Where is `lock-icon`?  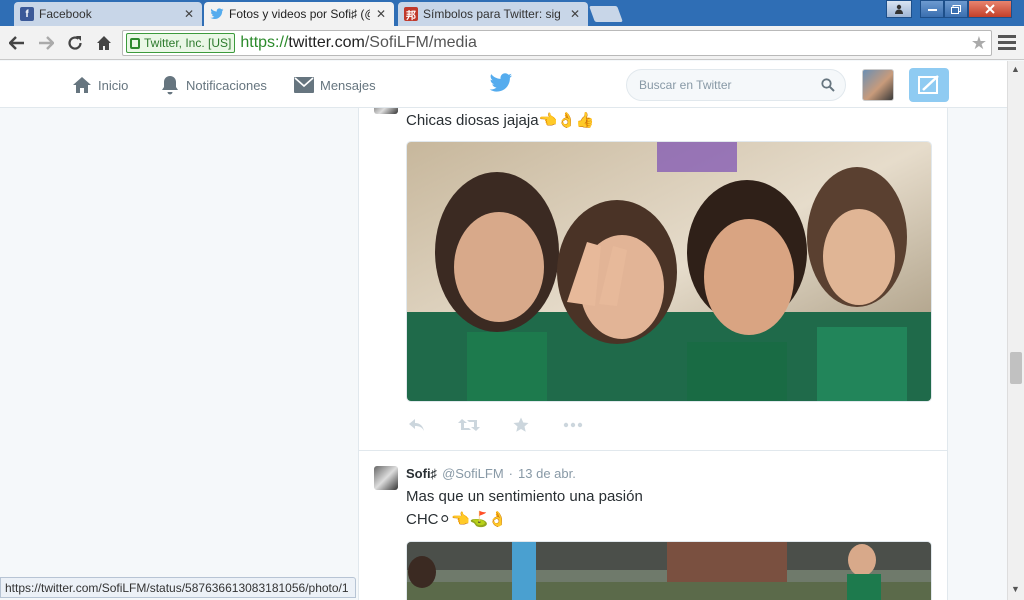
lock-icon is located at coordinates (135, 43).